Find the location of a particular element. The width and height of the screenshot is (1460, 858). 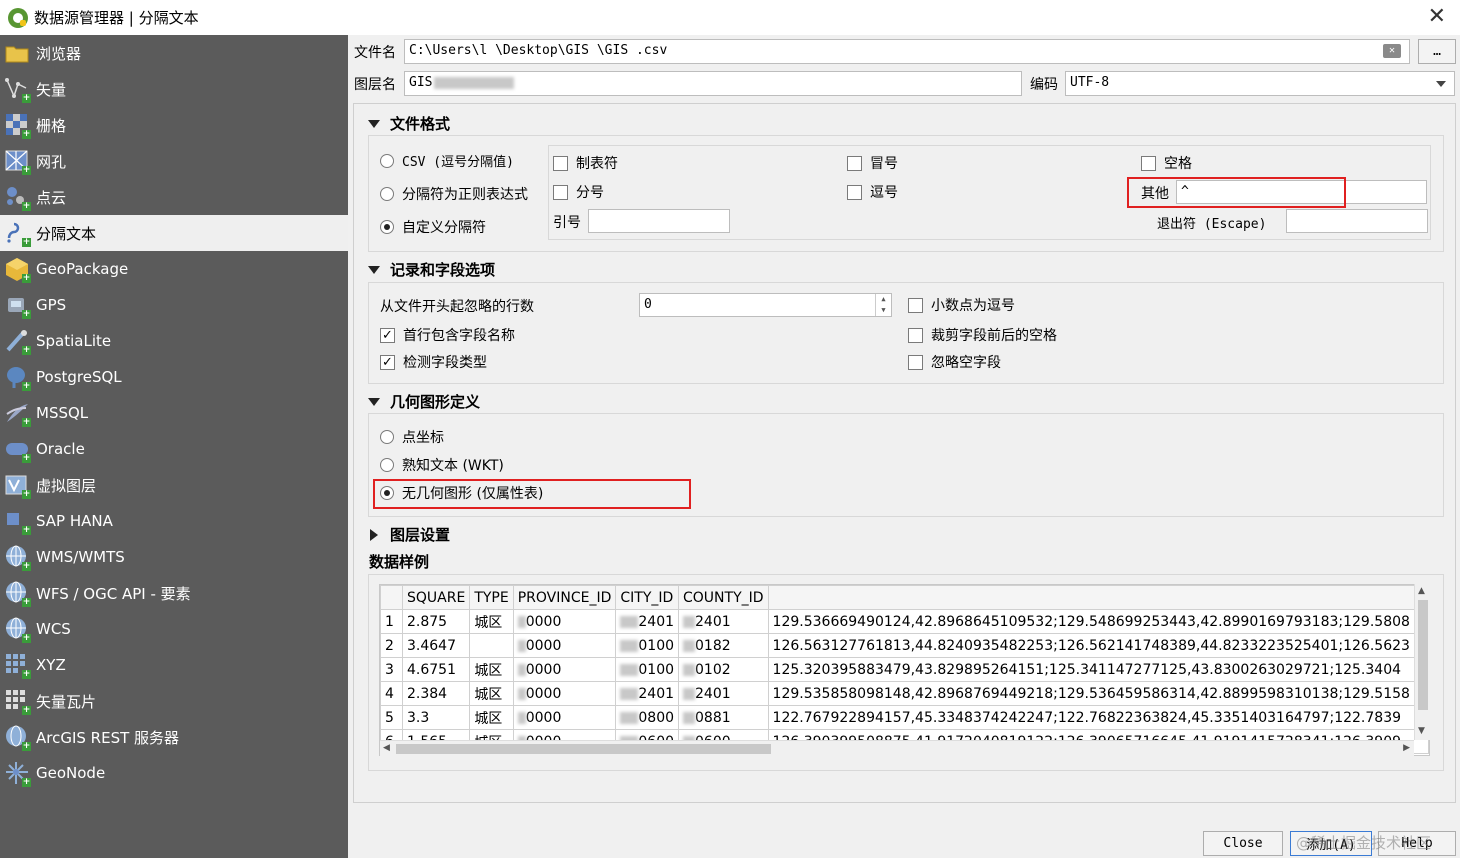

sidebar-item-virtual-layer: + 虚拟图层 is located at coordinates (174, 485).